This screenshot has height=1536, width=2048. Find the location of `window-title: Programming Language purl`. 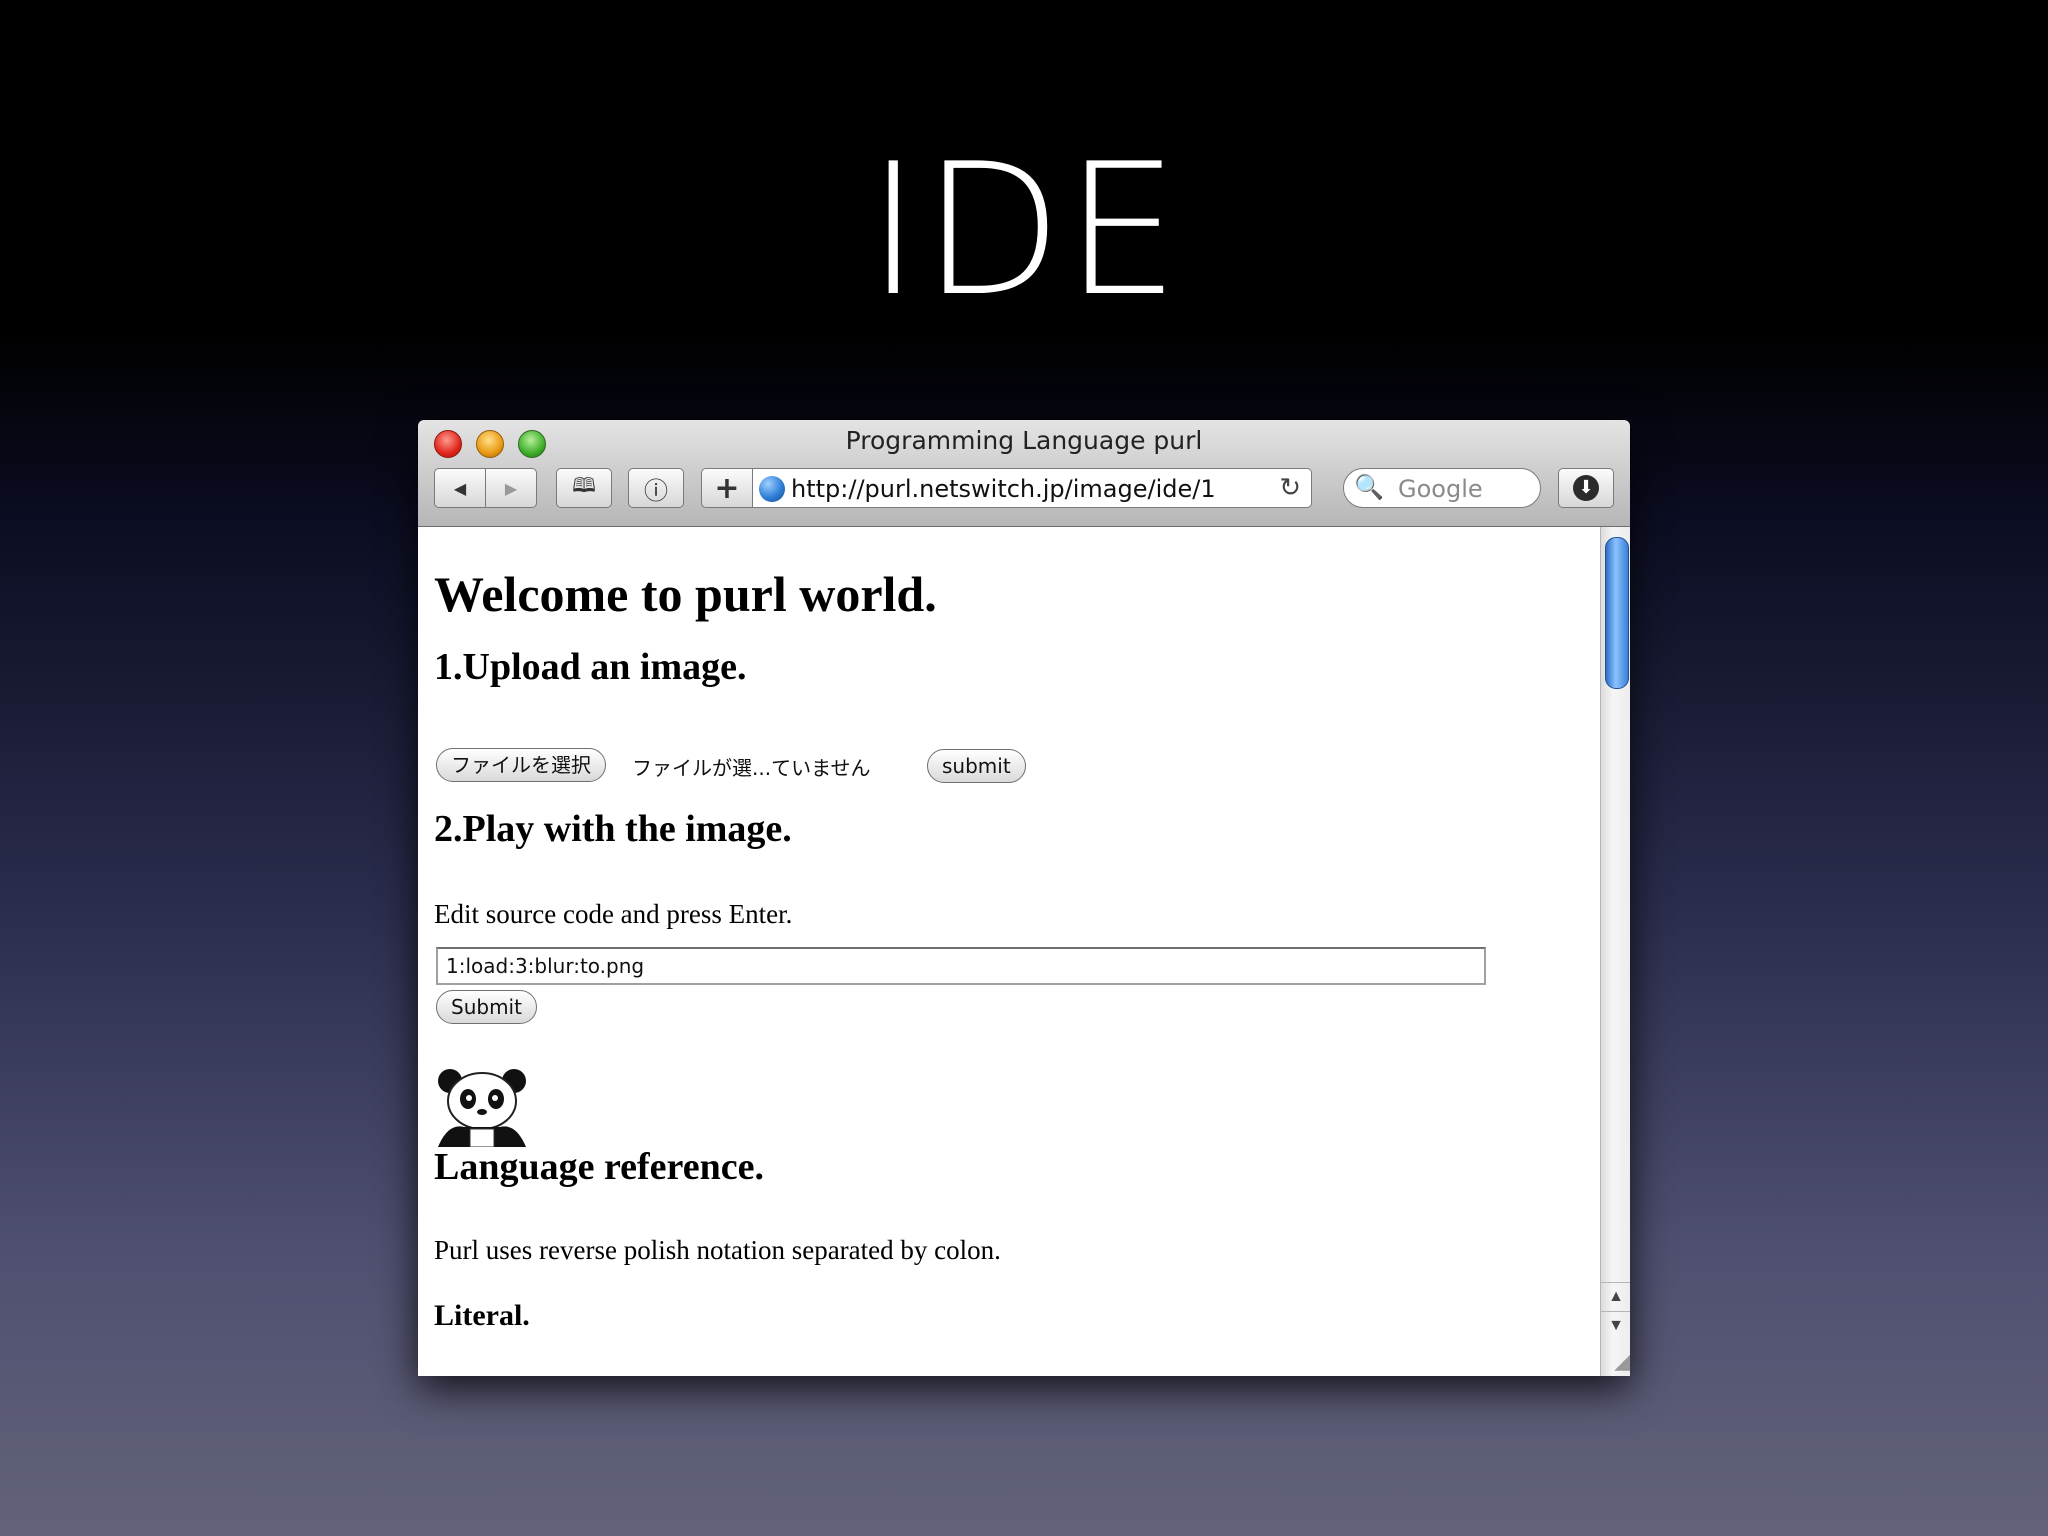

window-title: Programming Language purl is located at coordinates (1024, 440).